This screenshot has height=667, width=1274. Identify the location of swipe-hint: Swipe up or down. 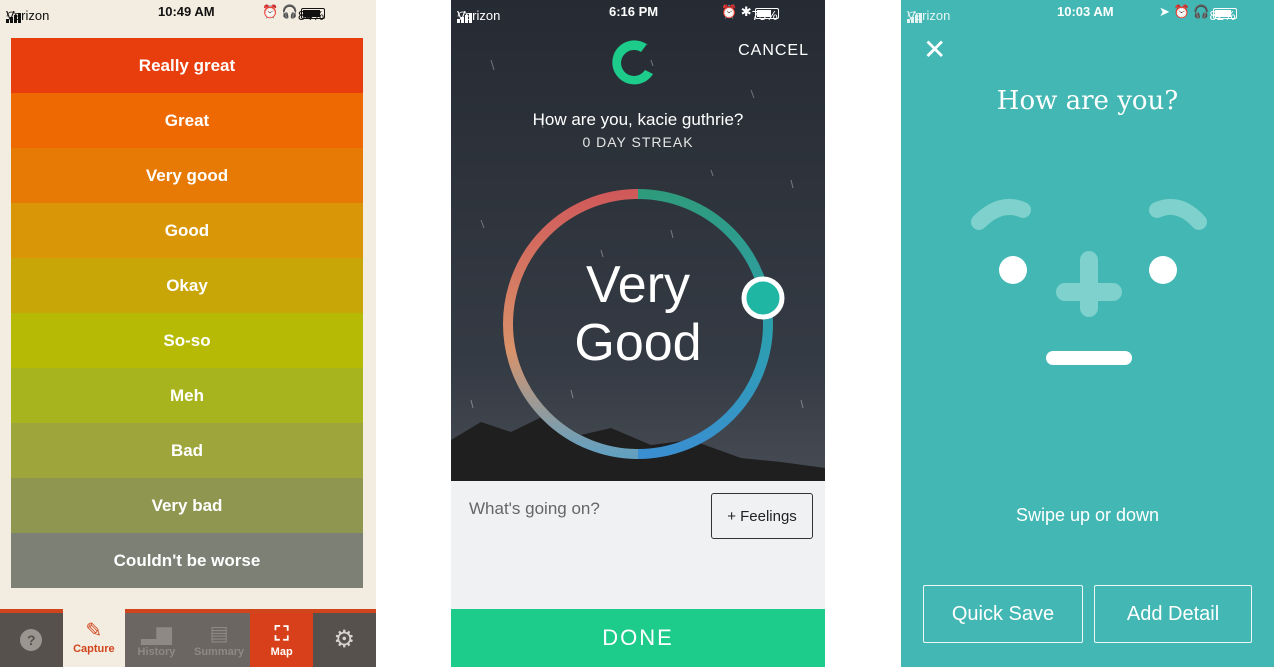
(1087, 515).